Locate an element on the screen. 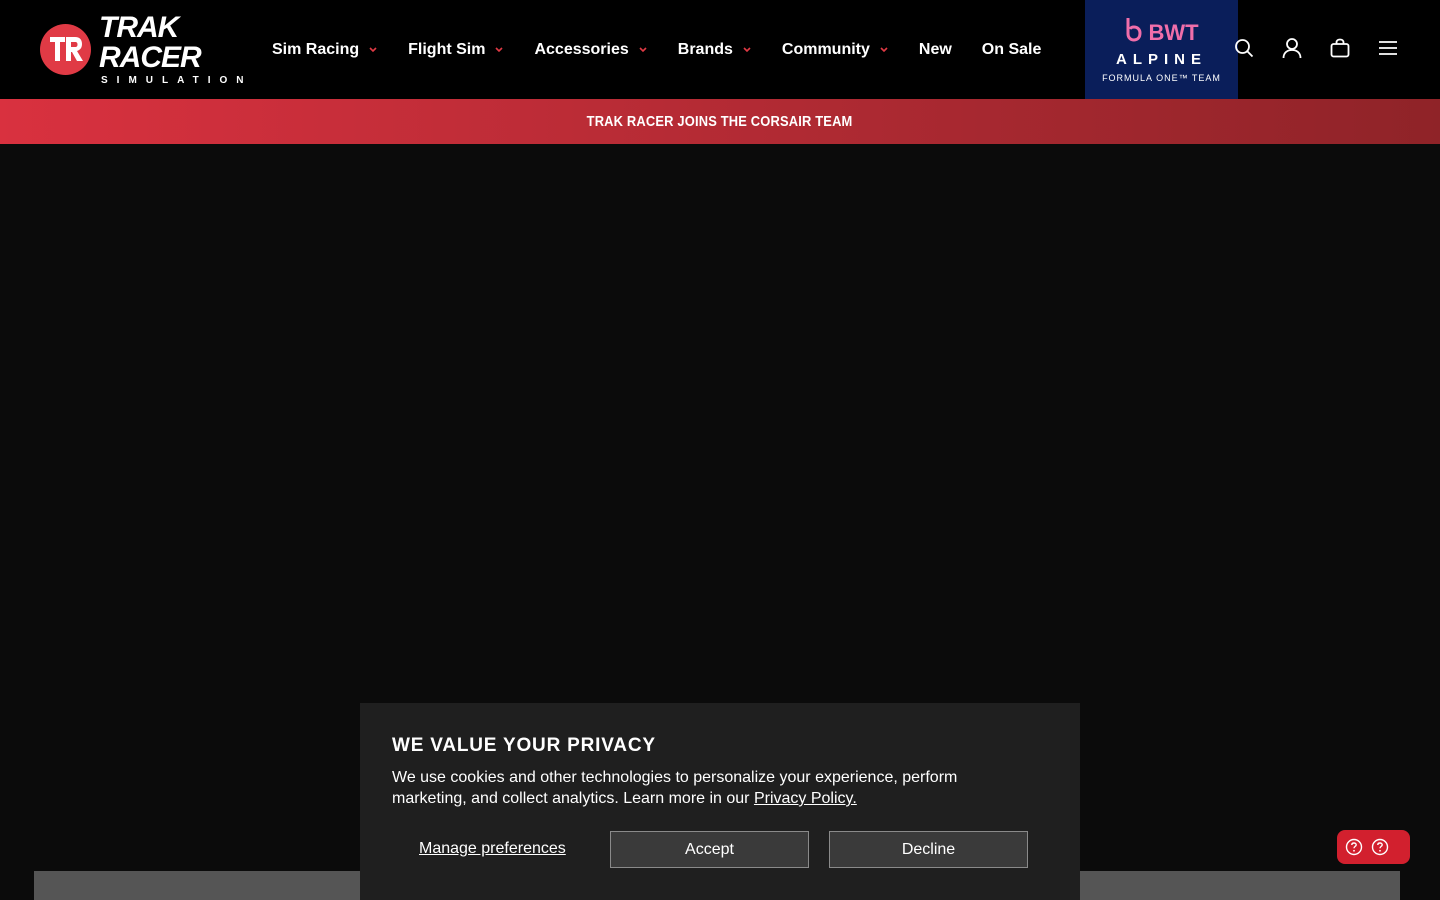  partner-bwt: BWT is located at coordinates (1161, 32).